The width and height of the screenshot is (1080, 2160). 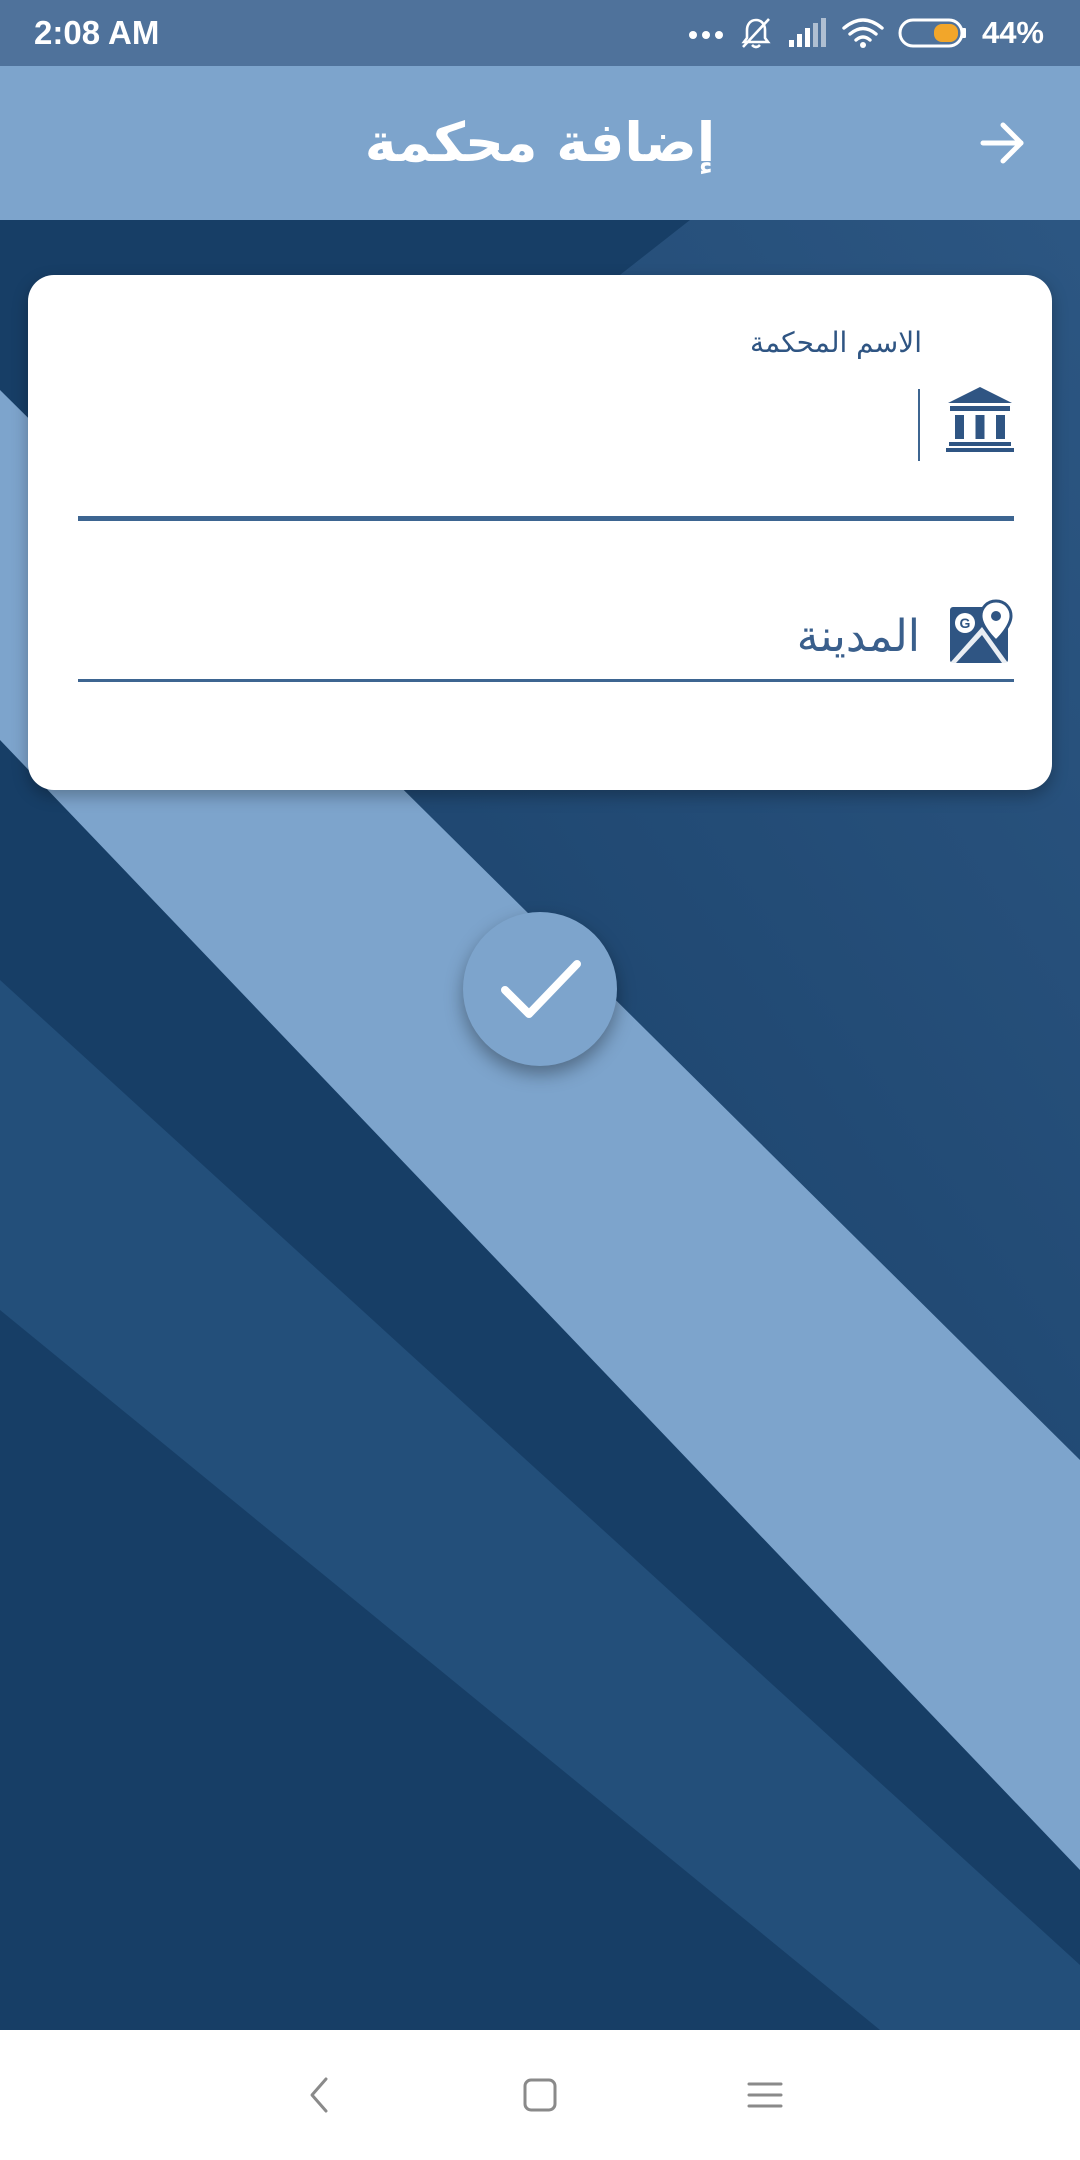 I want to click on city-underline, so click(x=546, y=680).